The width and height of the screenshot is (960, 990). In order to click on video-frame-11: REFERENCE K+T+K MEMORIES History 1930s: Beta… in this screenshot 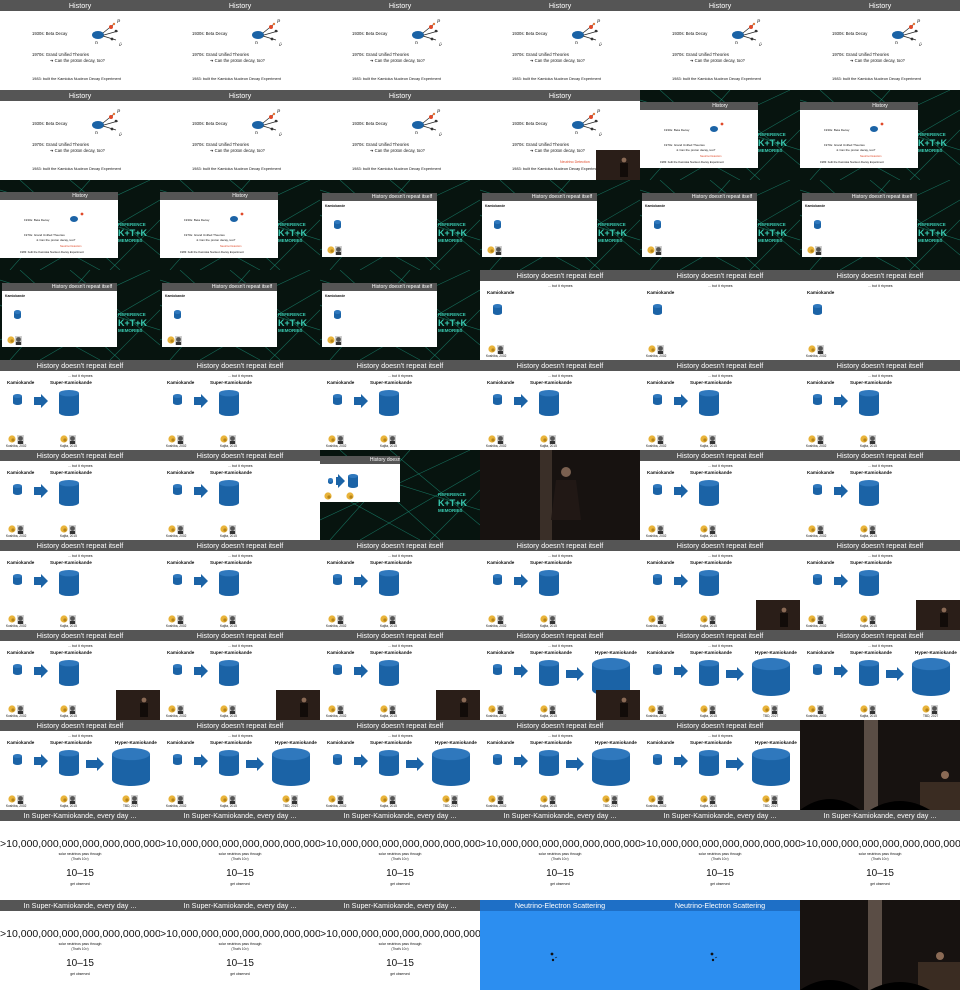, I will do `click(880, 135)`.